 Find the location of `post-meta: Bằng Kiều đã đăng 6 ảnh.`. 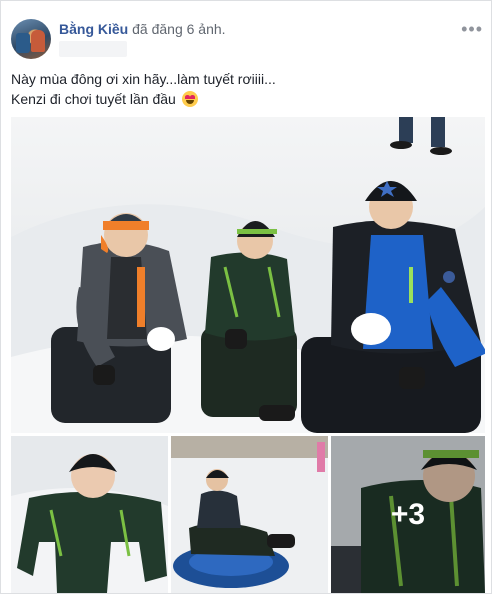

post-meta: Bằng Kiều đã đăng 6 ảnh. is located at coordinates (142, 30).